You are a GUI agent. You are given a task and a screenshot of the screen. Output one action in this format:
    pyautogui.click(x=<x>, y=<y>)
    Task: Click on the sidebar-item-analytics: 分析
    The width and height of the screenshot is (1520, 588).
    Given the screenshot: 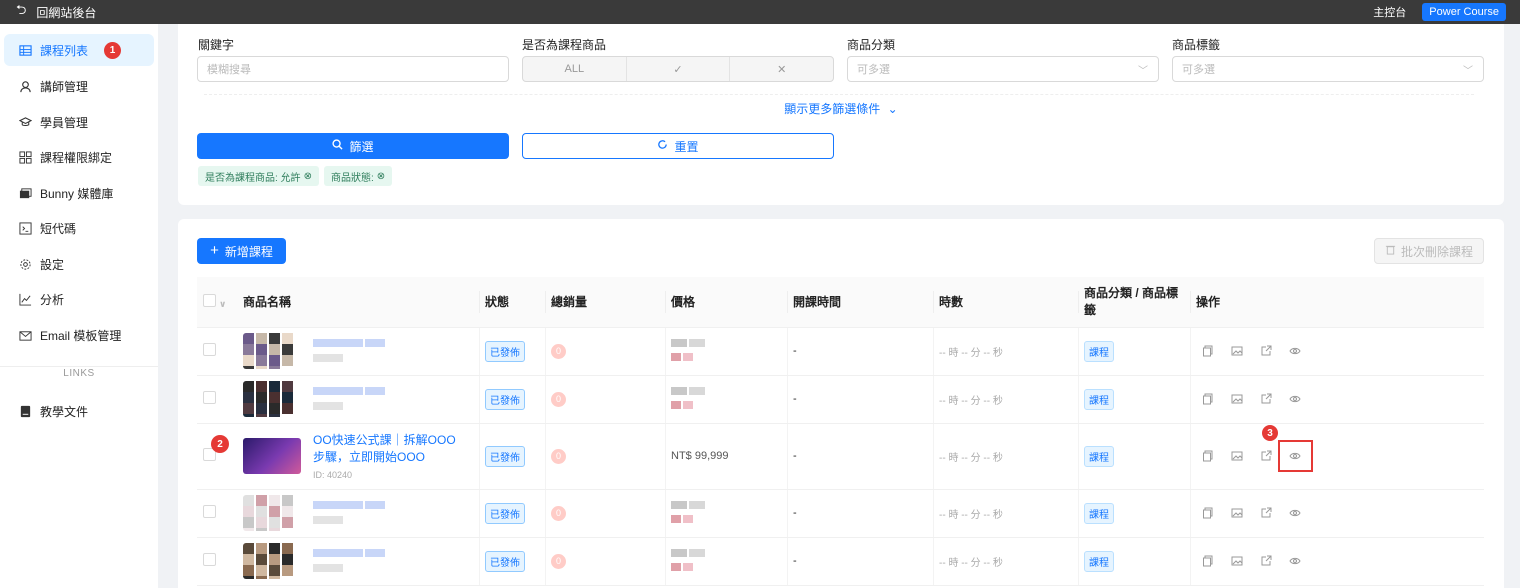 What is the action you would take?
    pyautogui.click(x=79, y=299)
    